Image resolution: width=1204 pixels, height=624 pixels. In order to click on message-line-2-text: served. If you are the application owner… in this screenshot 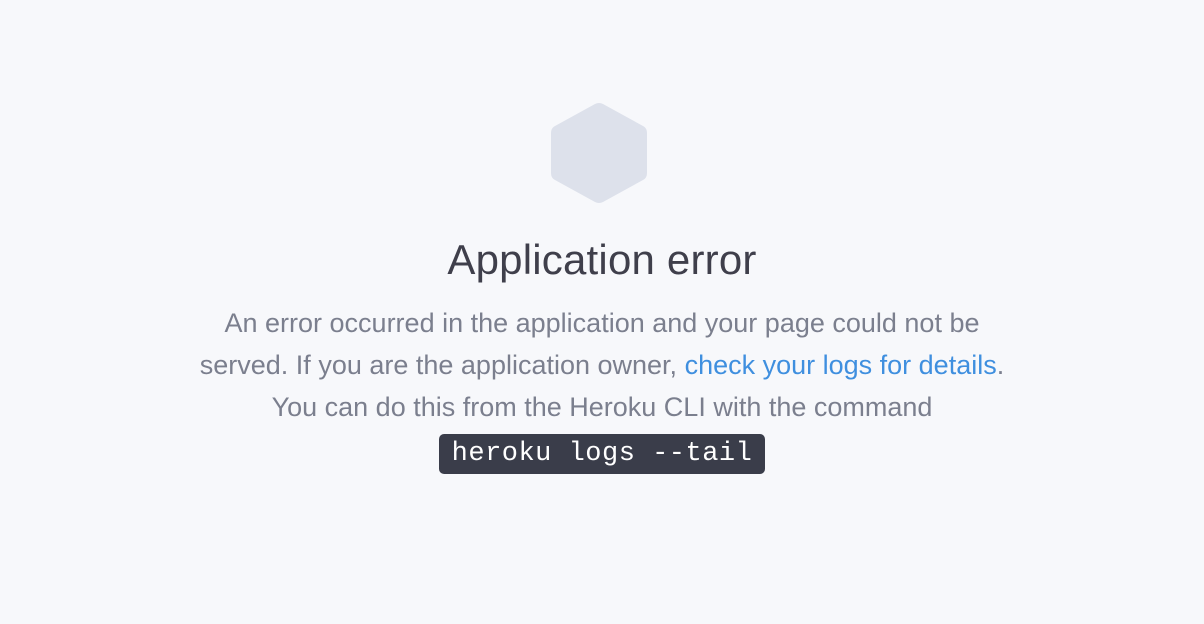, I will do `click(442, 365)`.